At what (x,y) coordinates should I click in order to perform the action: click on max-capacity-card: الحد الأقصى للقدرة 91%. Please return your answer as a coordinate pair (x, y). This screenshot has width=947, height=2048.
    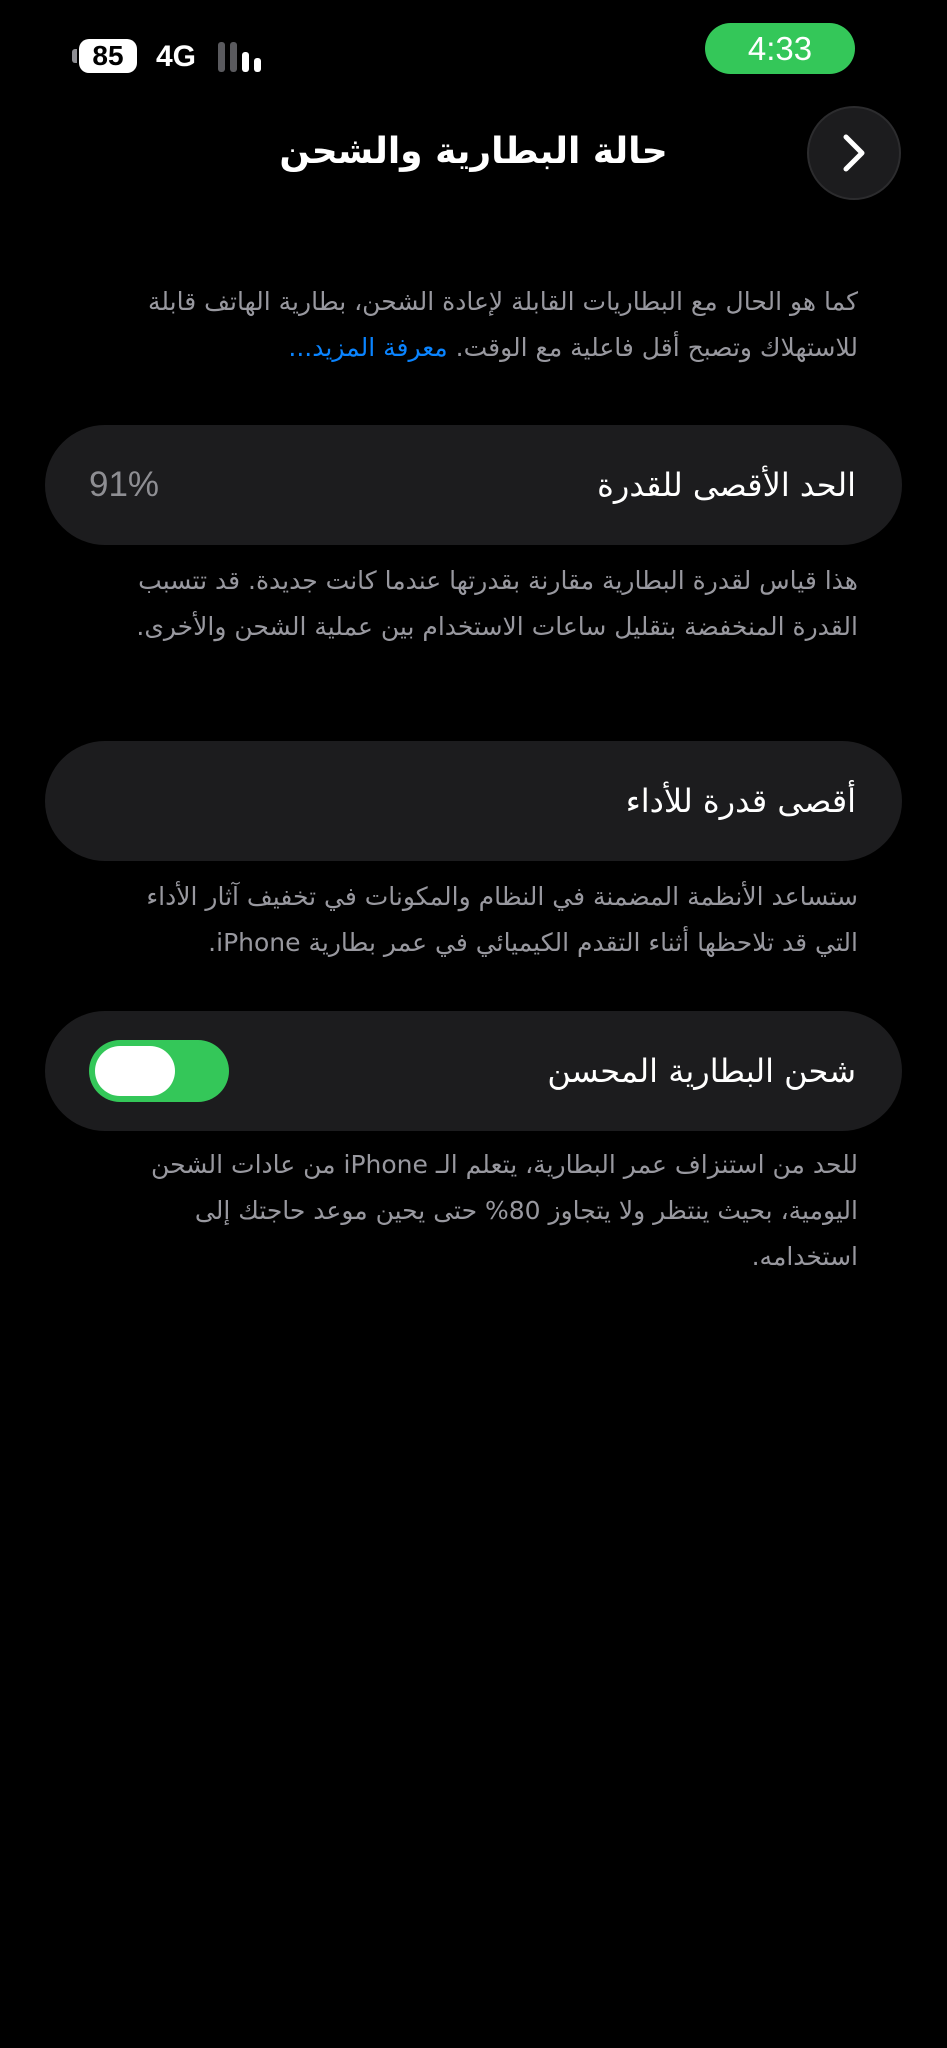
    Looking at the image, I should click on (473, 485).